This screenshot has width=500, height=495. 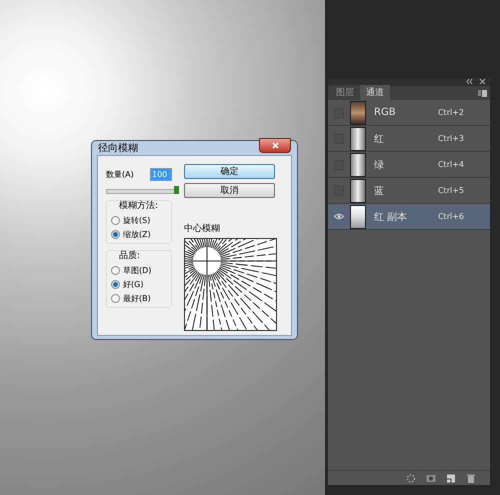 What do you see at coordinates (120, 174) in the screenshot?
I see `amount-label: 数量(A)` at bounding box center [120, 174].